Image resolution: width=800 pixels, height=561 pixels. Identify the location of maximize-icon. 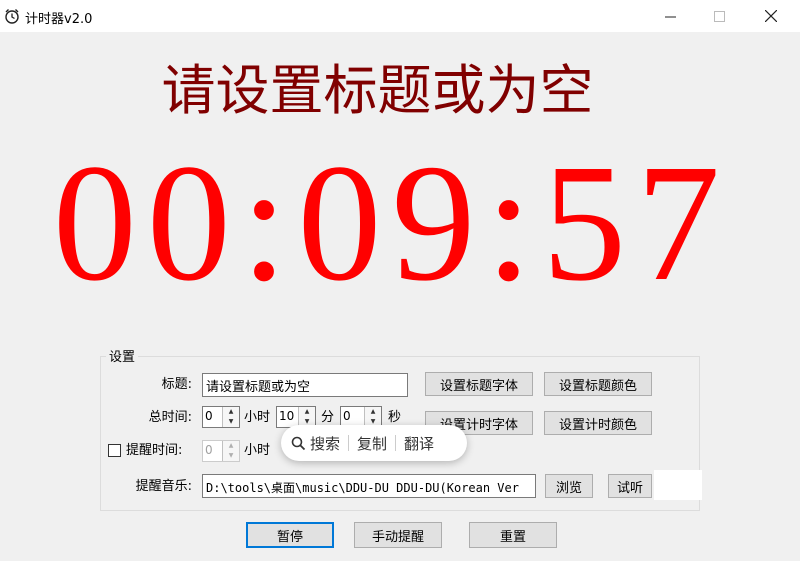
(719, 16).